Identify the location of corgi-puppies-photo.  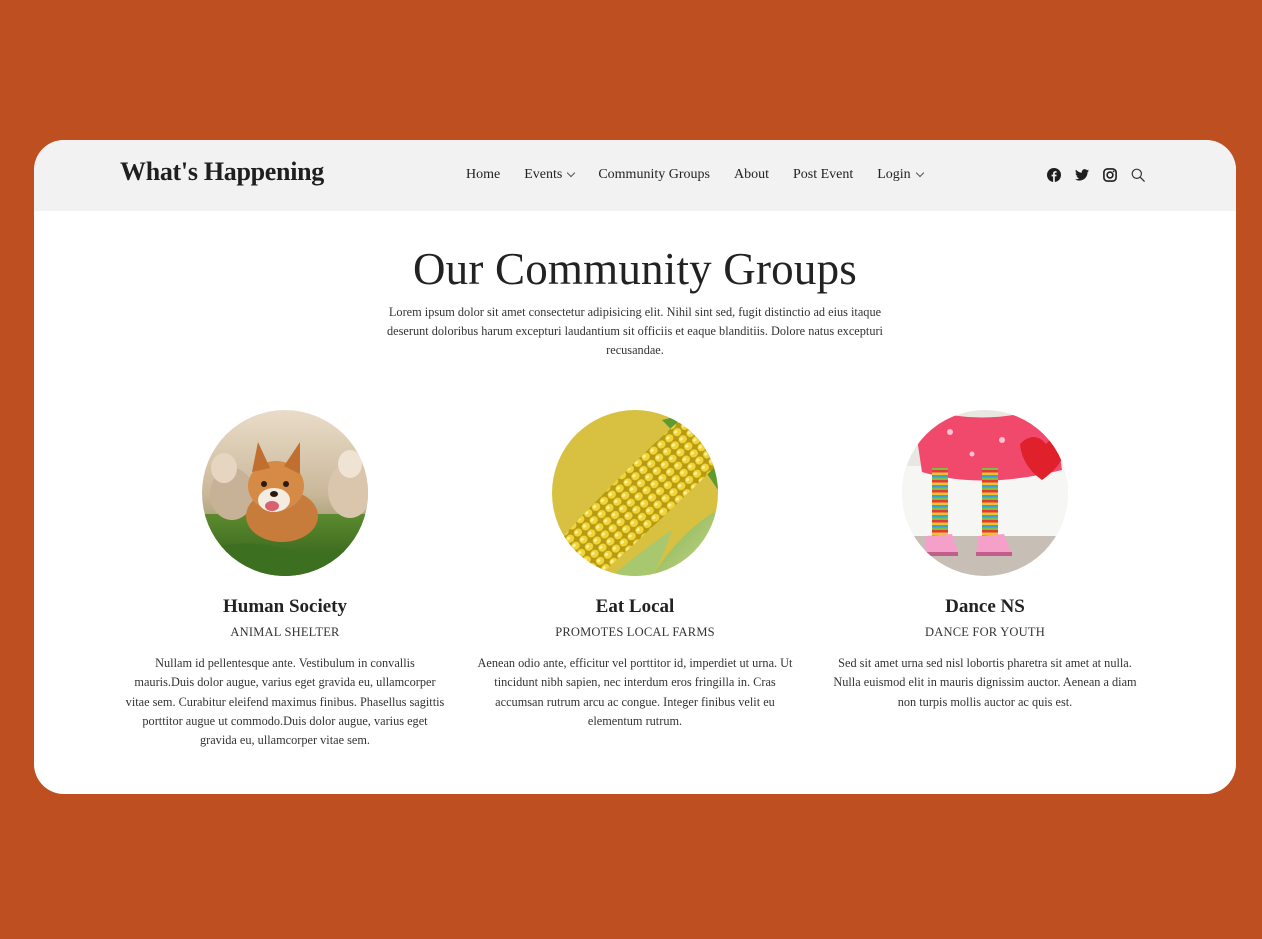
(285, 493).